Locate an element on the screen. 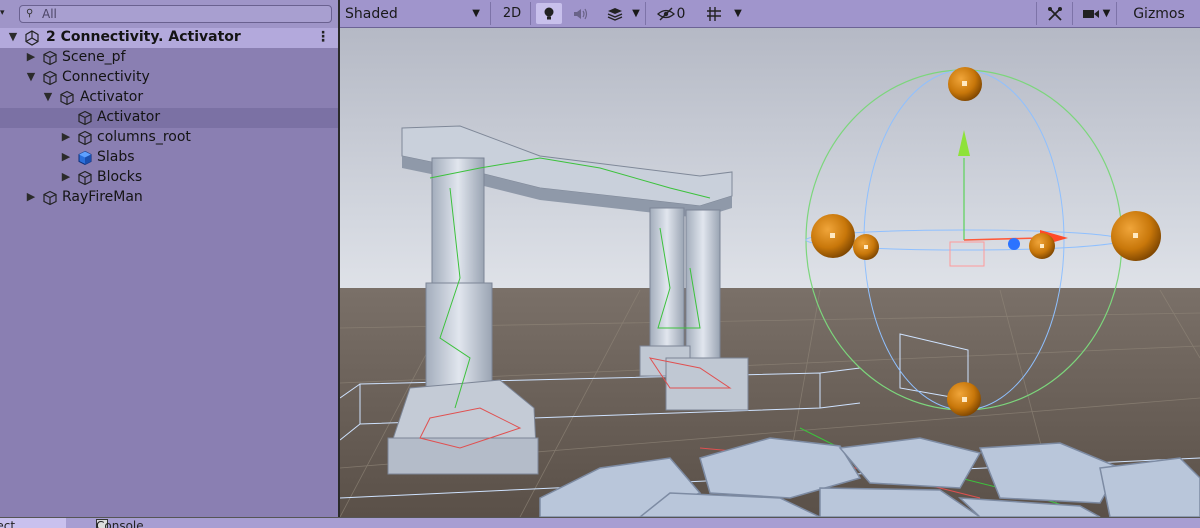 The height and width of the screenshot is (528, 1200). effects-dropdown-caret-icon: ▼ is located at coordinates (636, 13).